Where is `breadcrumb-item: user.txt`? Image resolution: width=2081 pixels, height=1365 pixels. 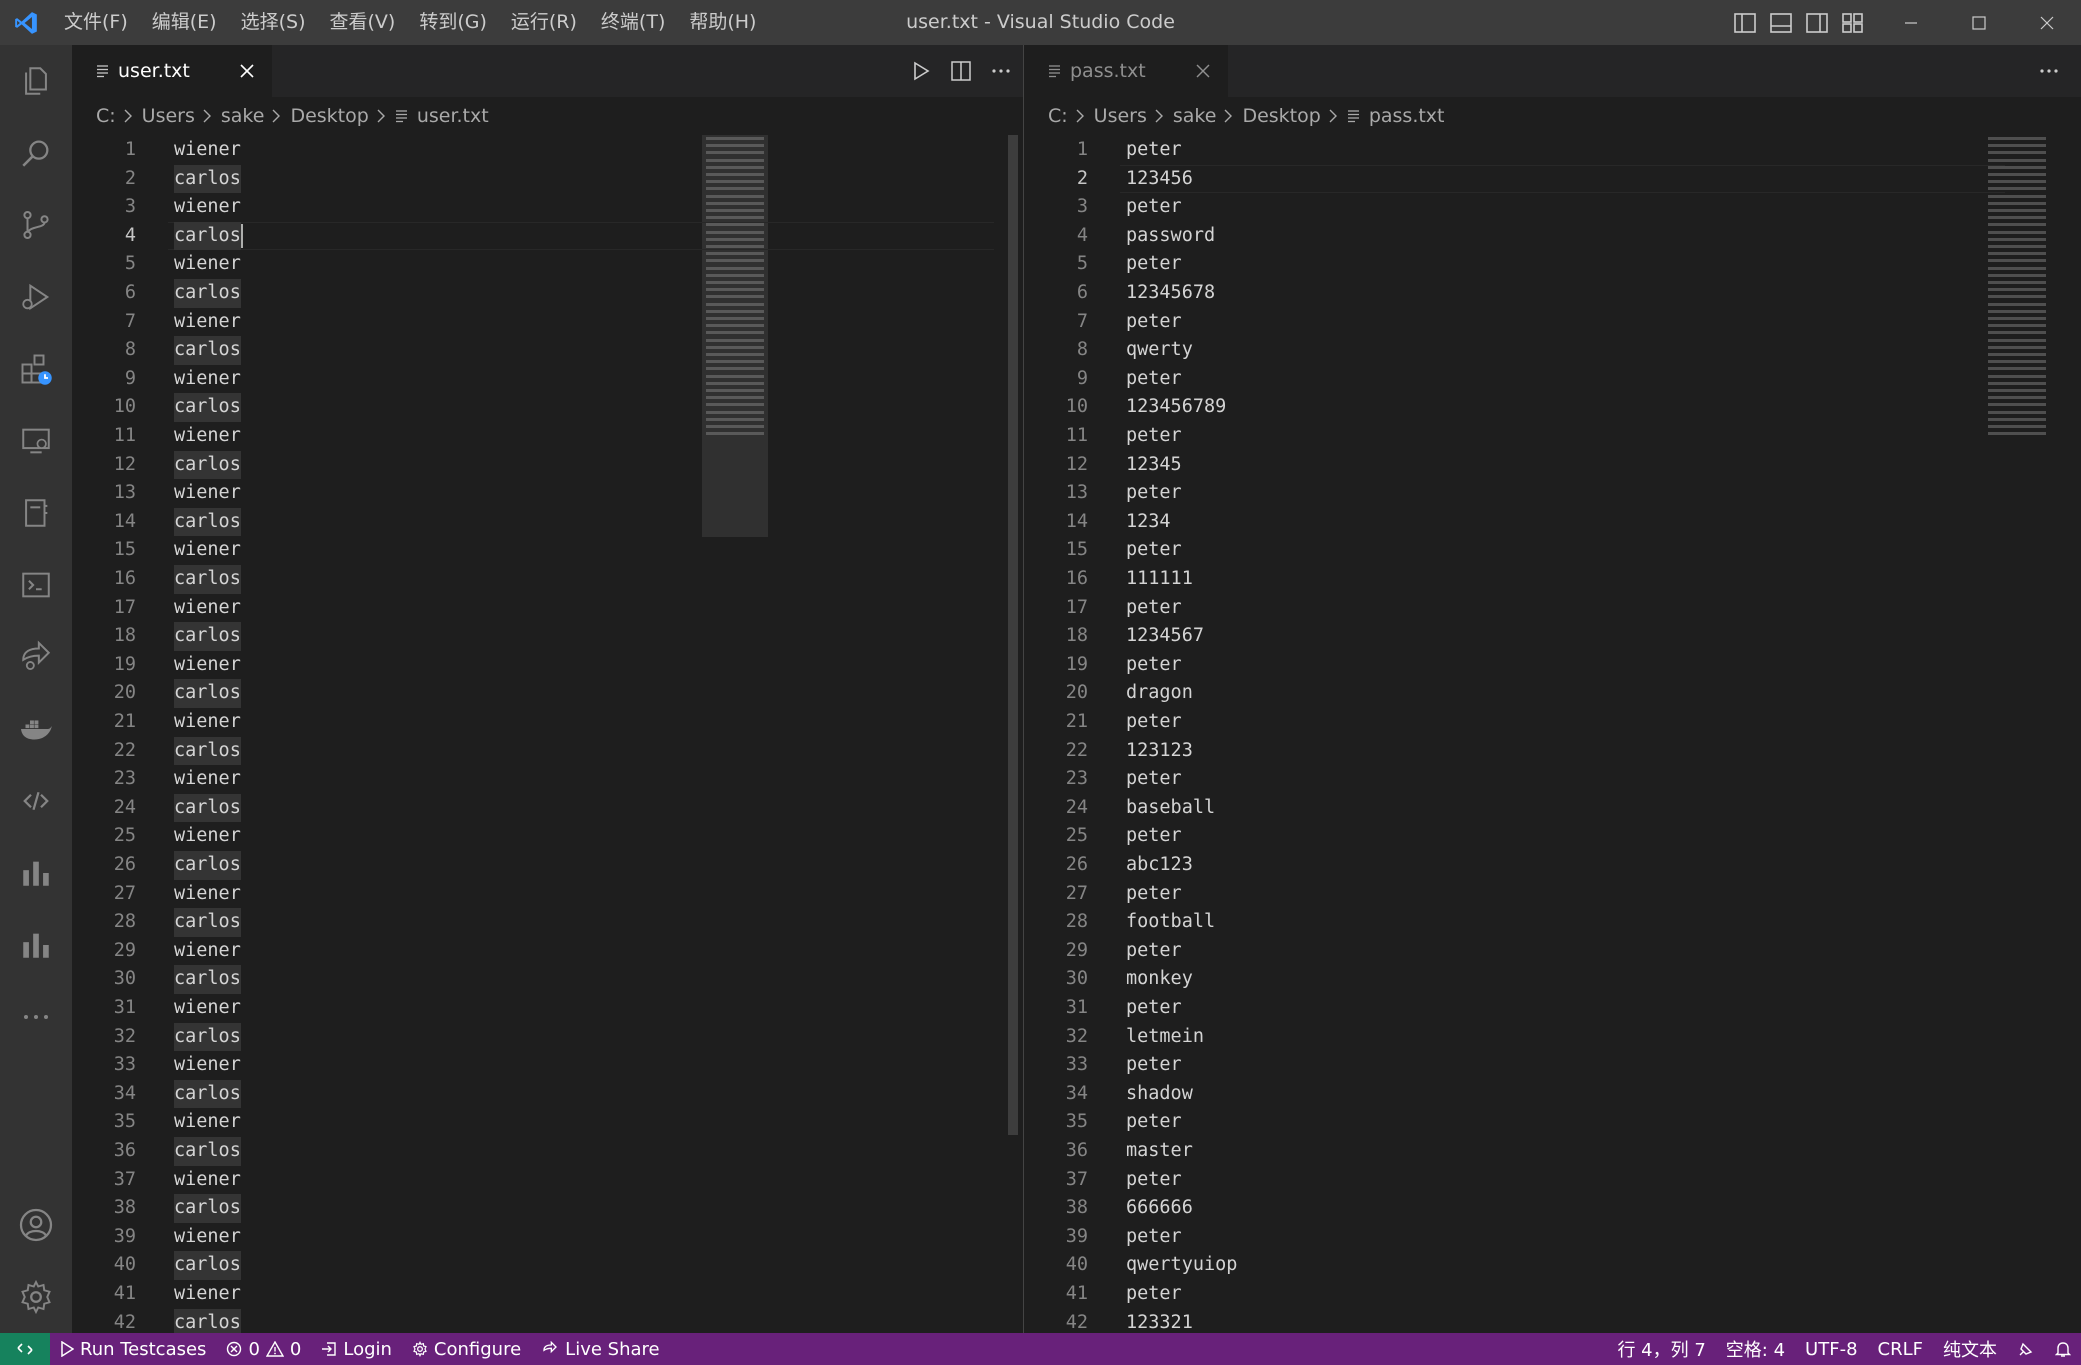 breadcrumb-item: user.txt is located at coordinates (442, 116).